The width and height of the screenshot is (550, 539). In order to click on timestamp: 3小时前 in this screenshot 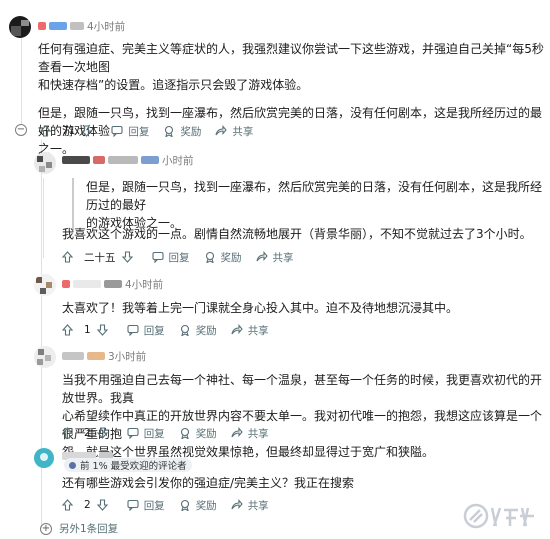, I will do `click(127, 356)`.